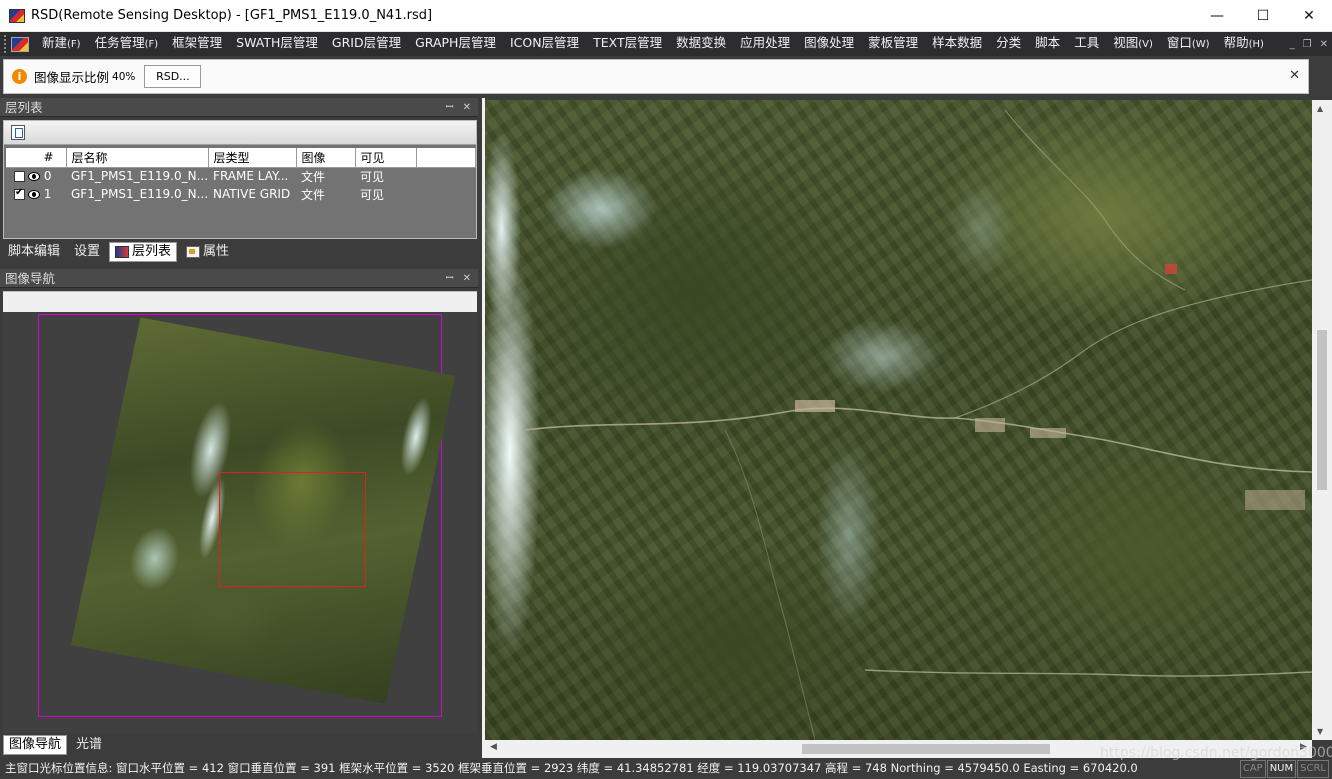 The height and width of the screenshot is (779, 1332). Describe the element at coordinates (1281, 769) in the screenshot. I see `num-lock-indicator: NUM` at that location.